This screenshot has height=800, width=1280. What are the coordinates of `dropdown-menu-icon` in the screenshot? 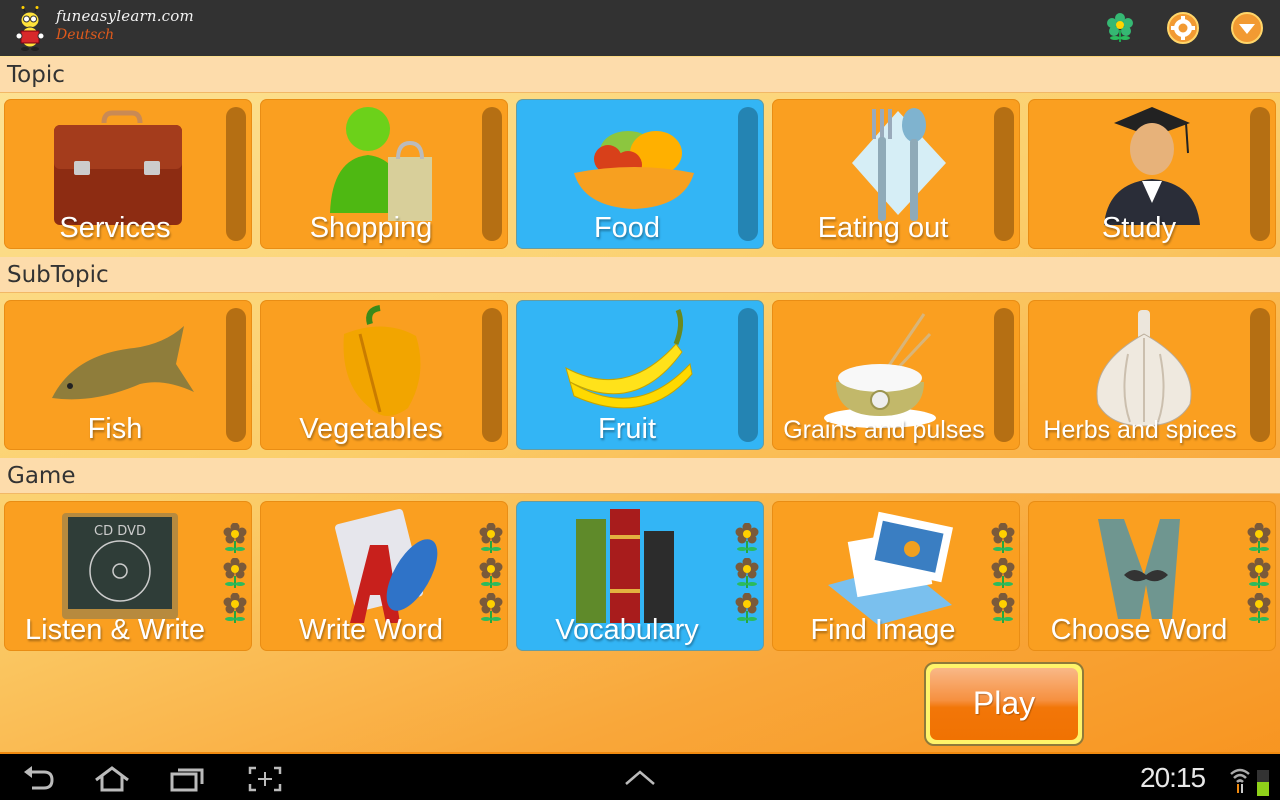 It's located at (1247, 28).